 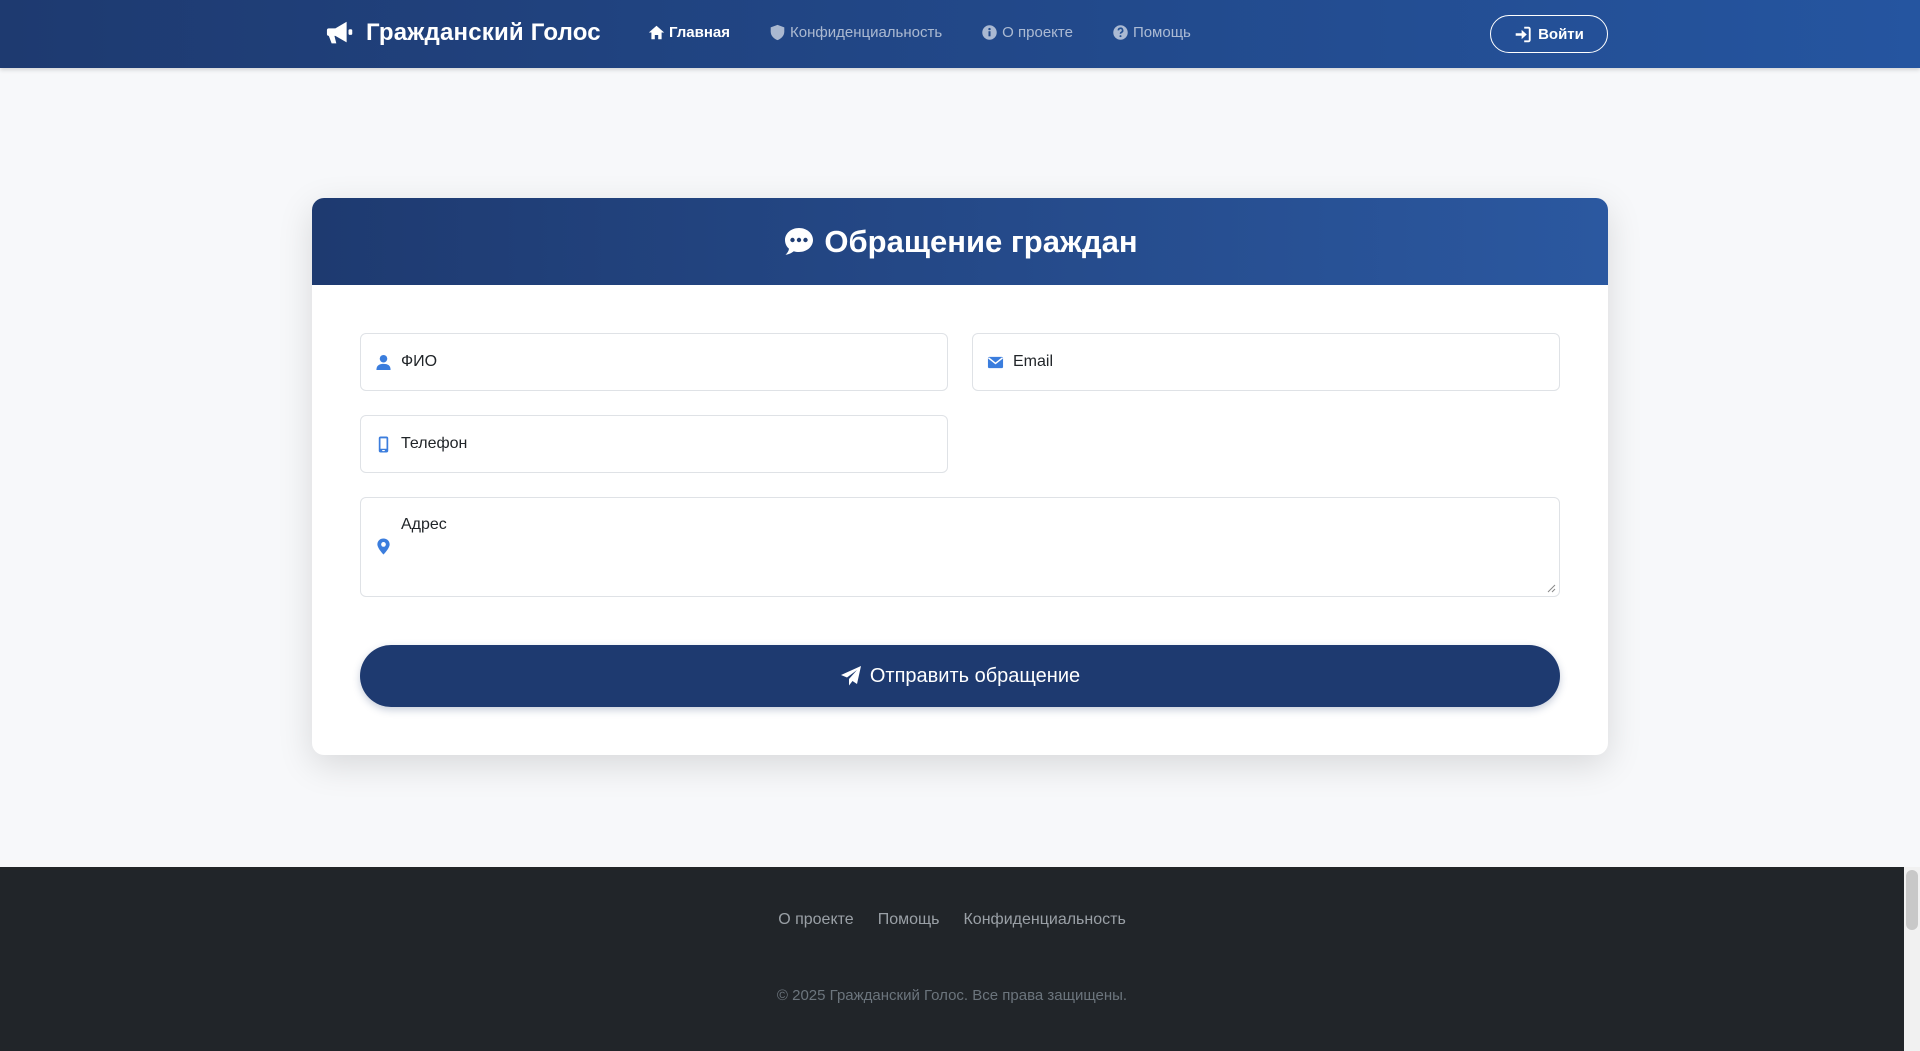 I want to click on sign-in-icon, so click(x=1523, y=34).